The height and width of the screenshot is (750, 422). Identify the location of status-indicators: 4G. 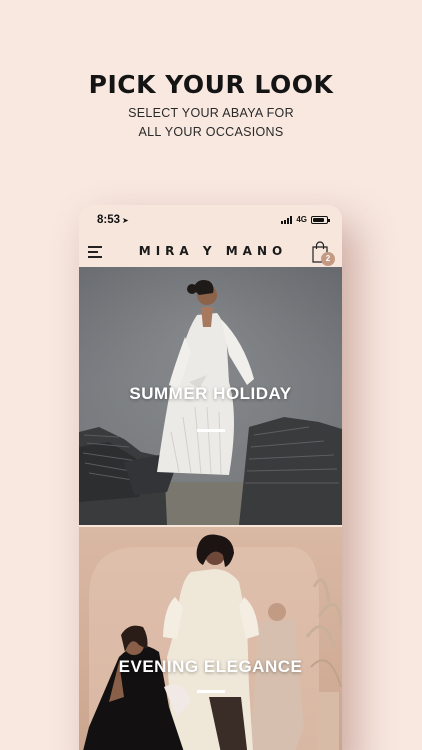
(305, 219).